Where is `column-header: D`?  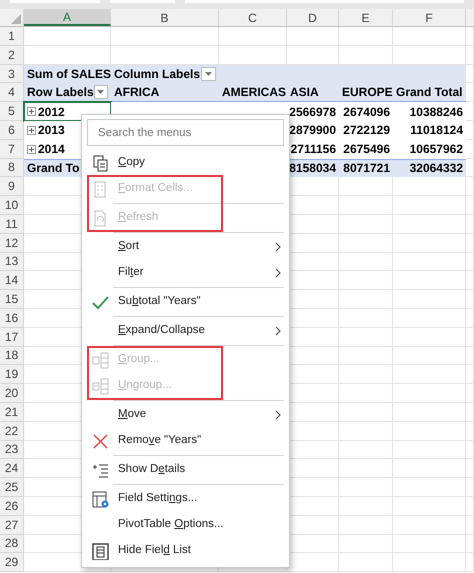
column-header: D is located at coordinates (313, 17).